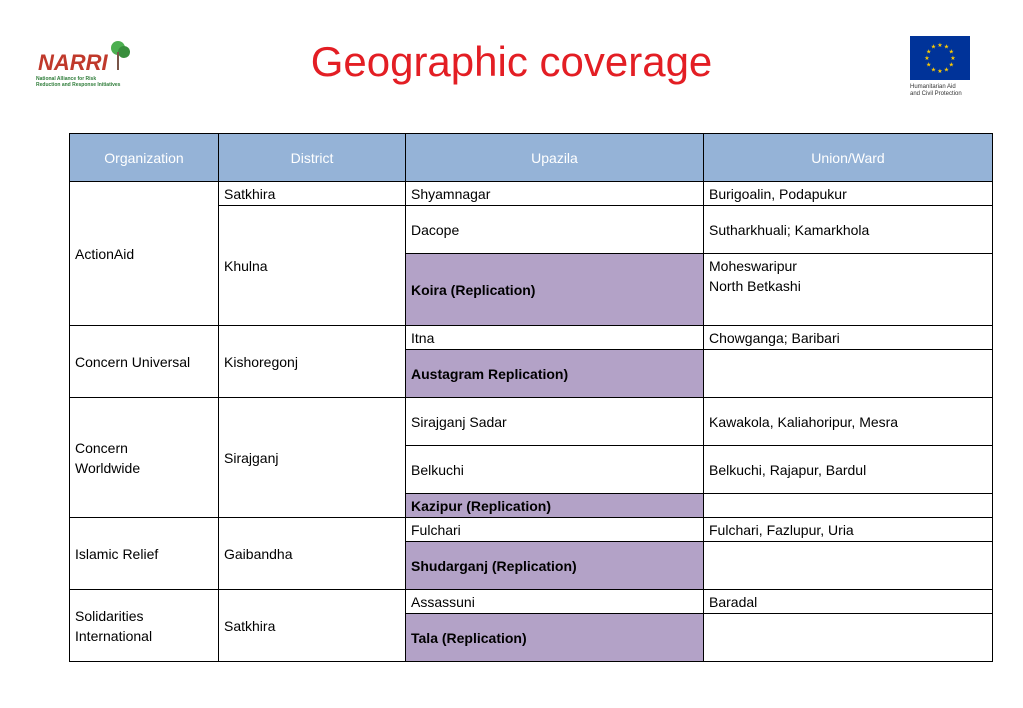  What do you see at coordinates (554, 637) in the screenshot?
I see `upazila-replication-cell: Tala (Replication)` at bounding box center [554, 637].